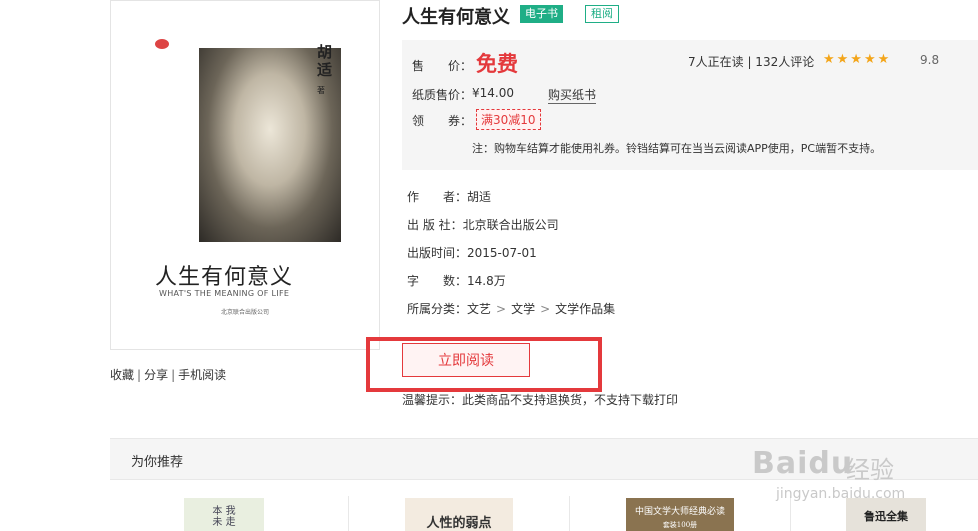 The width and height of the screenshot is (978, 531). Describe the element at coordinates (484, 364) in the screenshot. I see `highlight-box` at that location.